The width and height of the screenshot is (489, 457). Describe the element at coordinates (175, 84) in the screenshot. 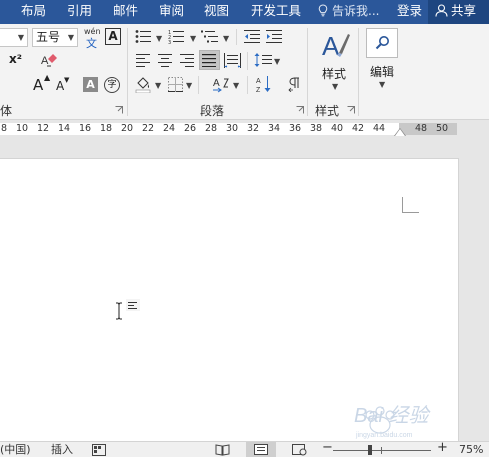

I see `borders-icon` at that location.